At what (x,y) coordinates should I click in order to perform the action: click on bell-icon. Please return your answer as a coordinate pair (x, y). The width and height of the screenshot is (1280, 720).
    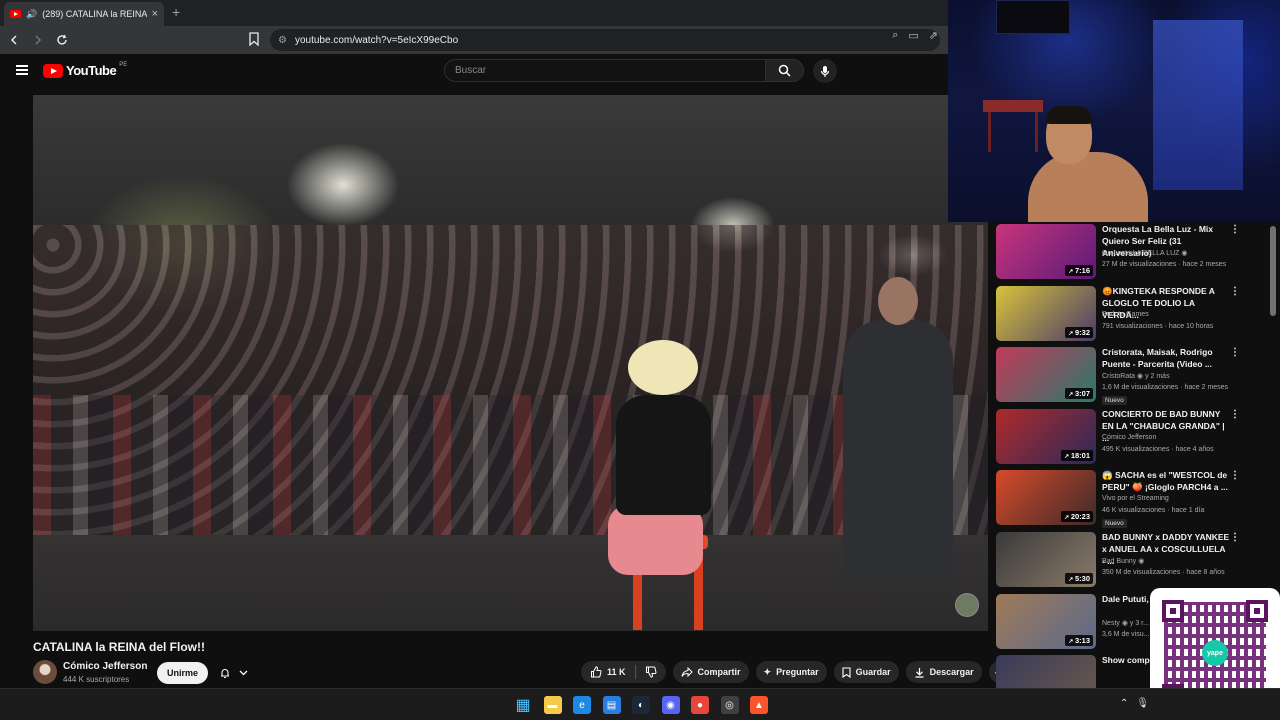
    Looking at the image, I should click on (224, 674).